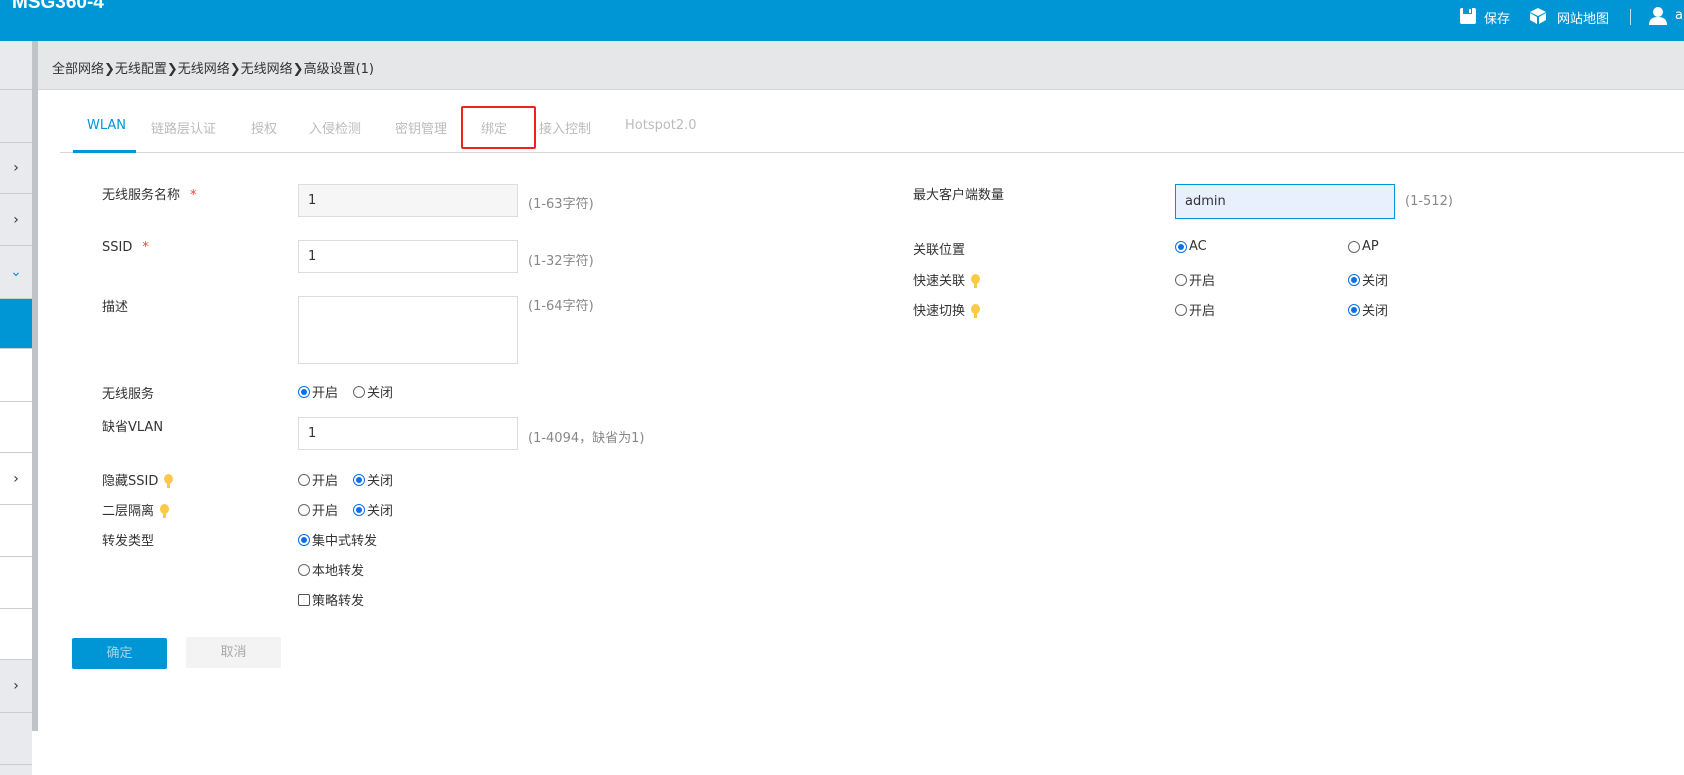 This screenshot has height=775, width=1684. What do you see at coordinates (128, 541) in the screenshot?
I see `forward-type-label: 转发类型` at bounding box center [128, 541].